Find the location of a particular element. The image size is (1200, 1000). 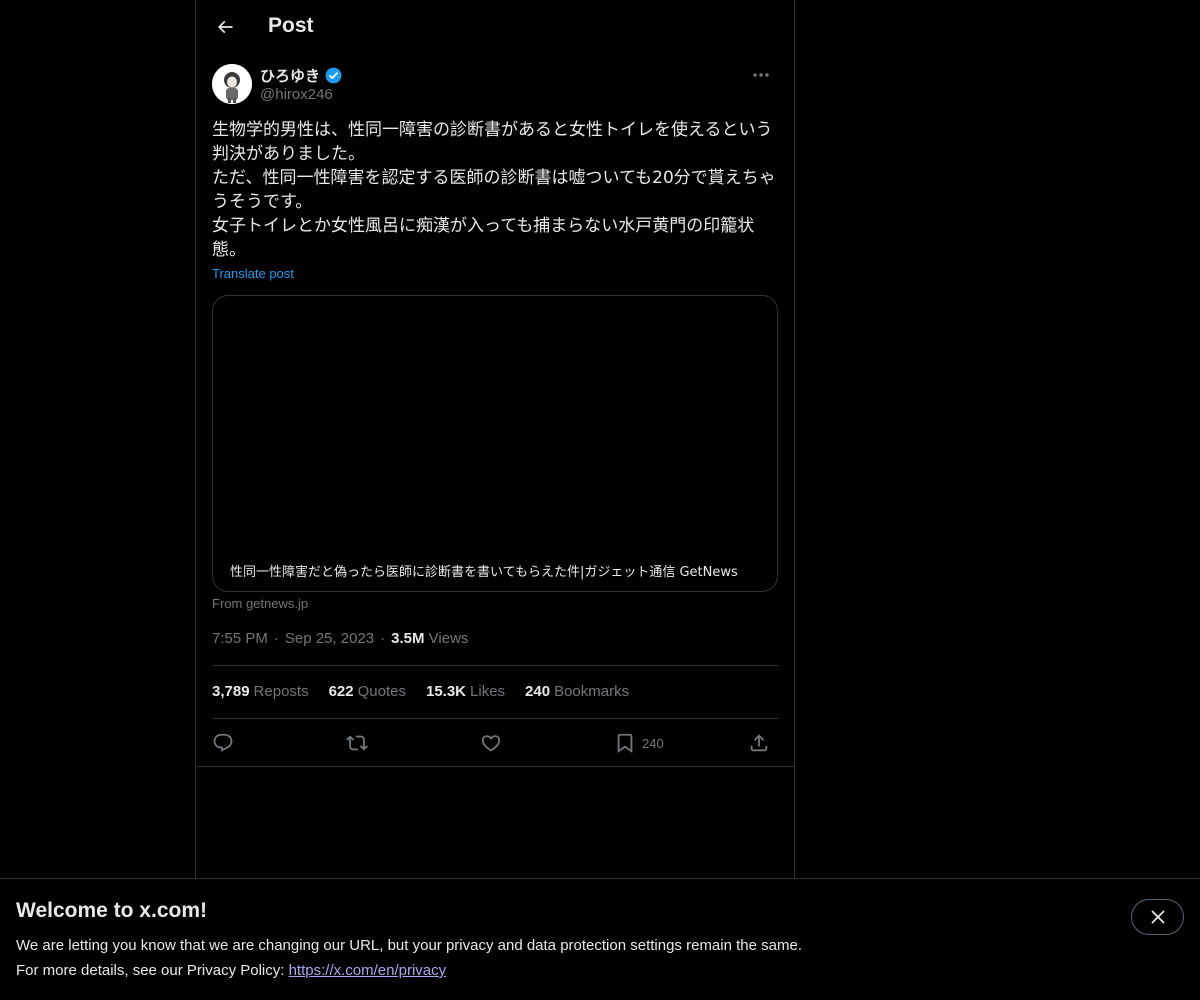

avatar is located at coordinates (232, 84).